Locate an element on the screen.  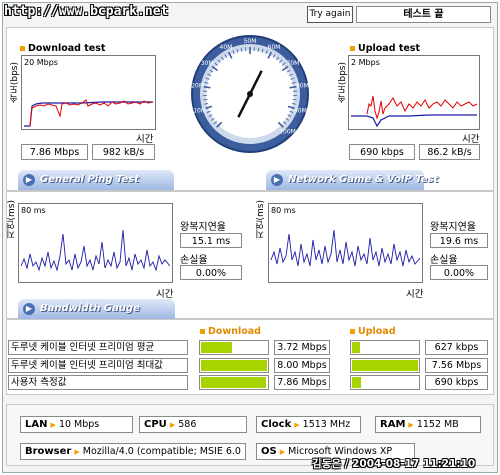
ping-right-line is located at coordinates (345, 248).